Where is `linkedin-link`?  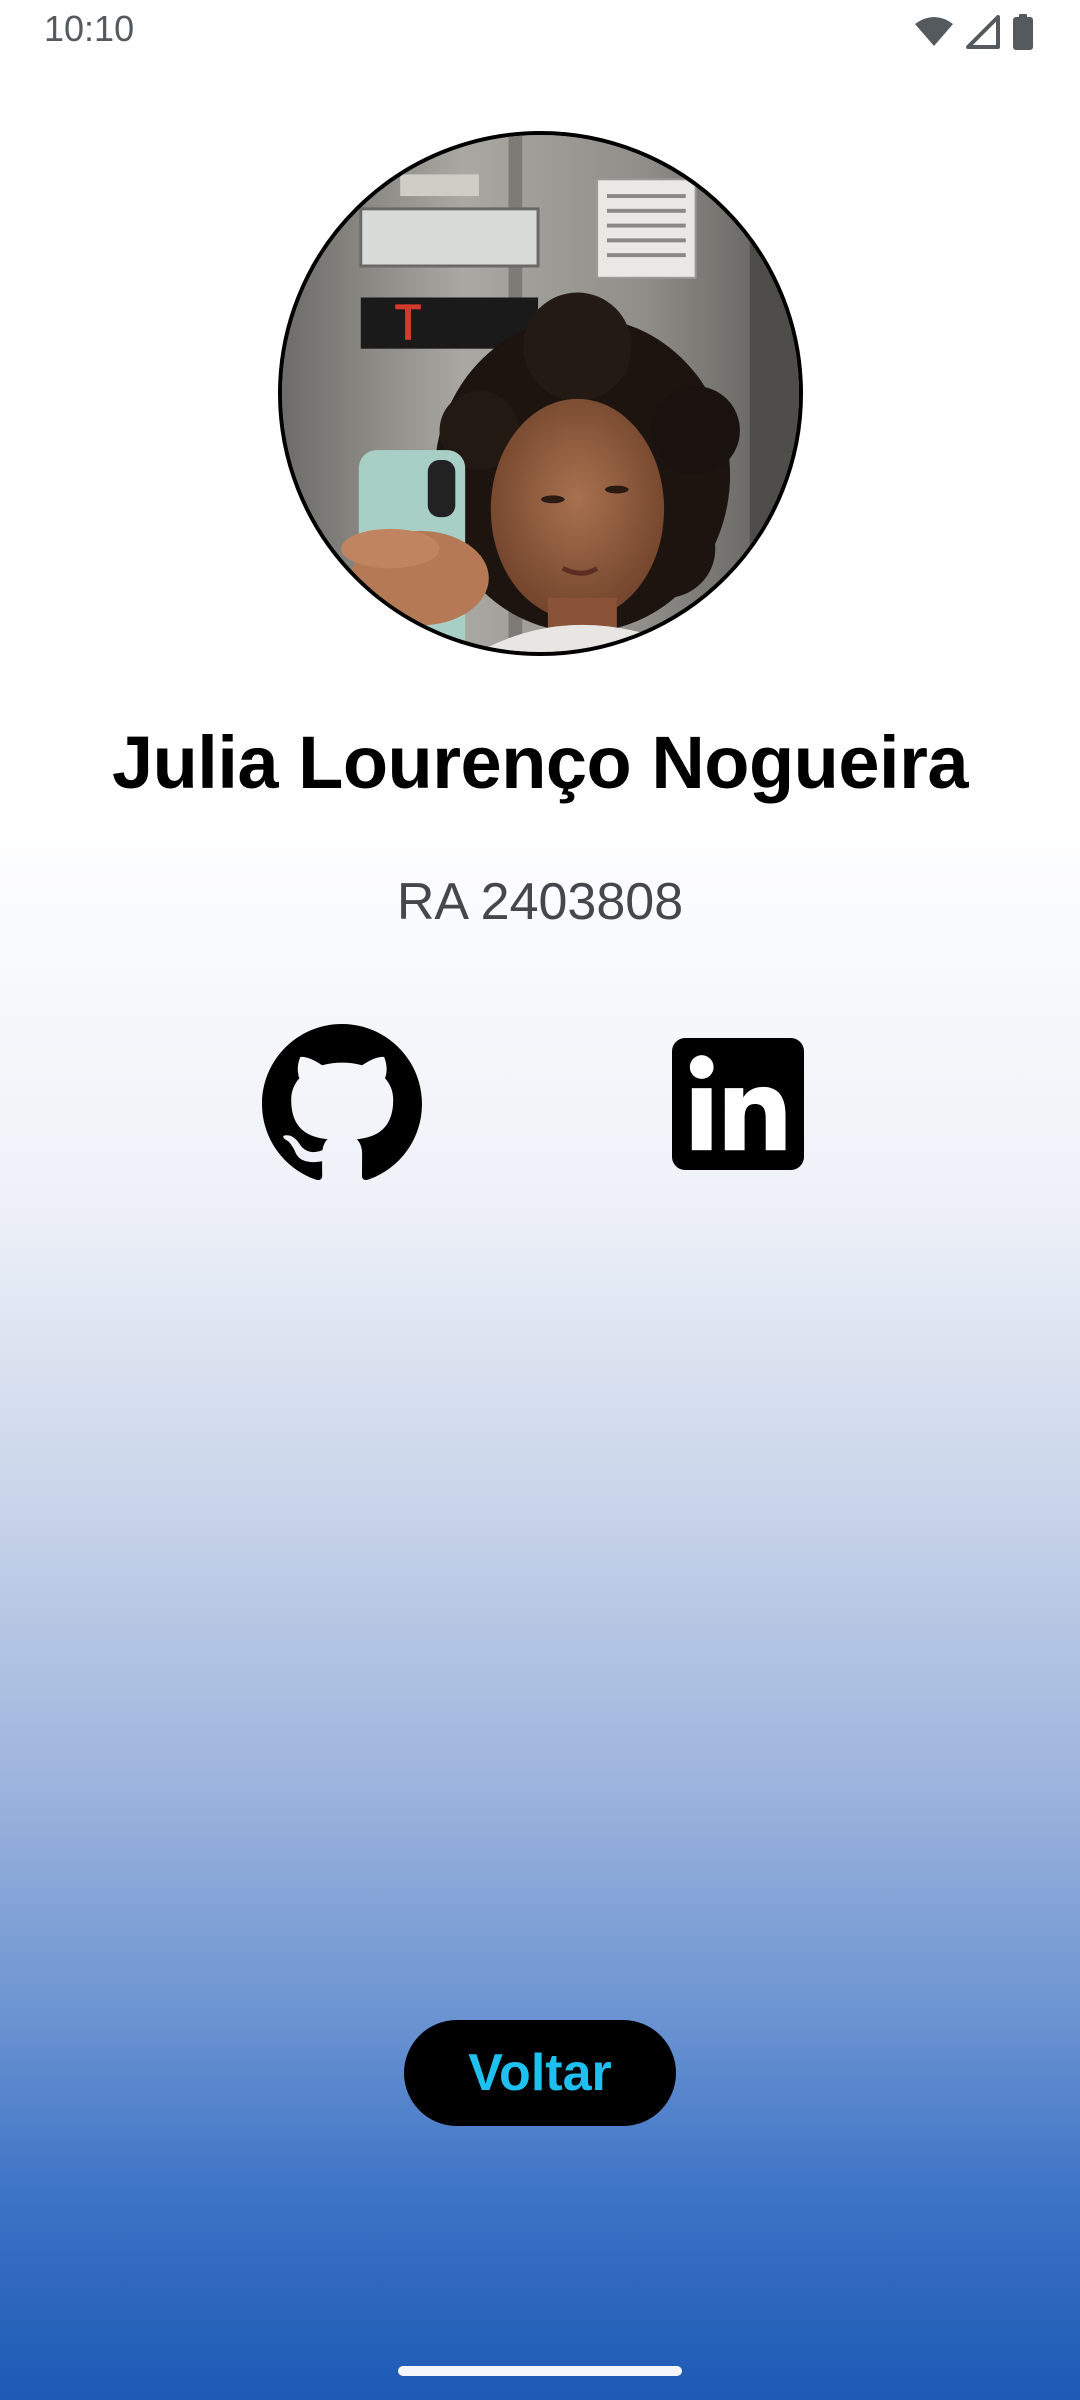 linkedin-link is located at coordinates (738, 1104).